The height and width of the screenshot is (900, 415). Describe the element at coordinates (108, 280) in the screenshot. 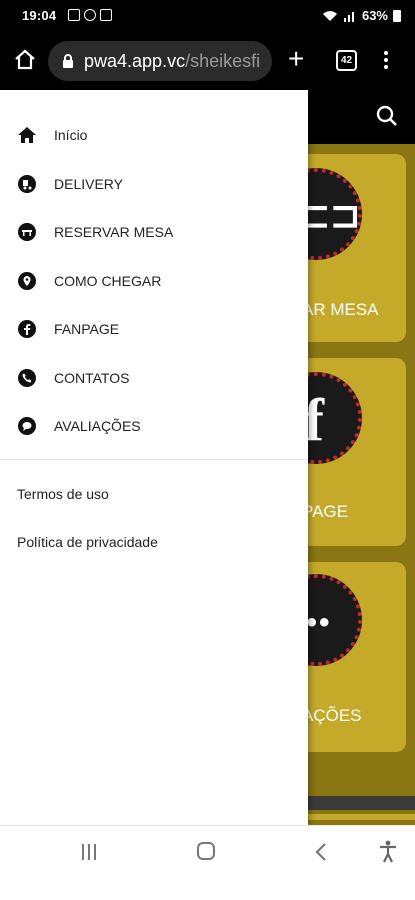

I see `drawer-item-label: COMO CHEGAR` at that location.